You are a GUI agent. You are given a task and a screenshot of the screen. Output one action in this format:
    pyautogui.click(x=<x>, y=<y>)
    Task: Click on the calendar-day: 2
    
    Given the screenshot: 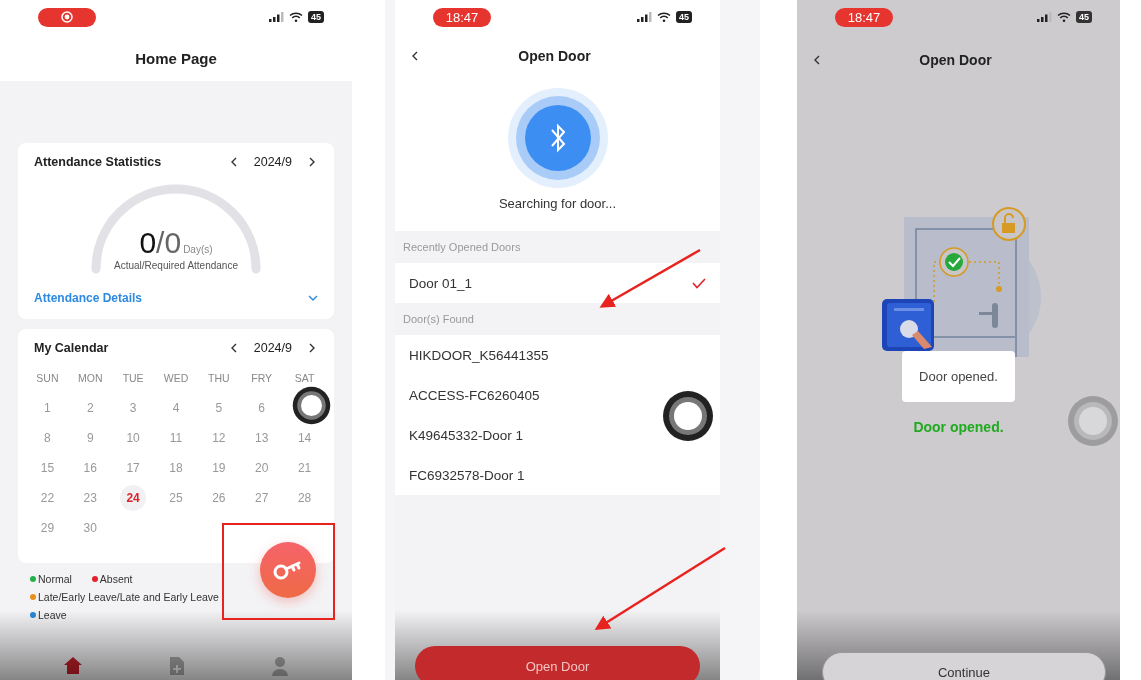 What is the action you would take?
    pyautogui.click(x=90, y=408)
    